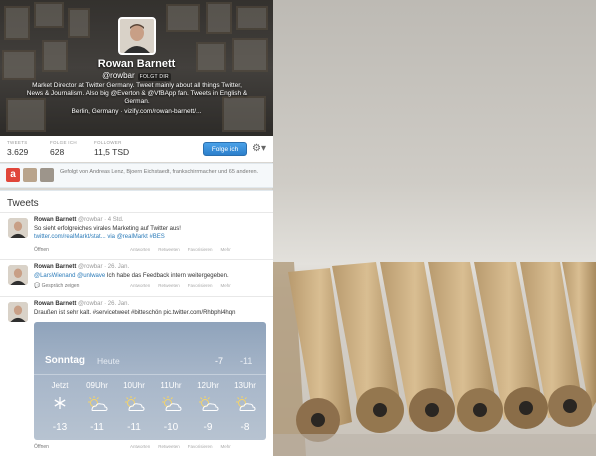 This screenshot has width=596, height=456. I want to click on profile-handle: @rowbar, so click(118, 75).